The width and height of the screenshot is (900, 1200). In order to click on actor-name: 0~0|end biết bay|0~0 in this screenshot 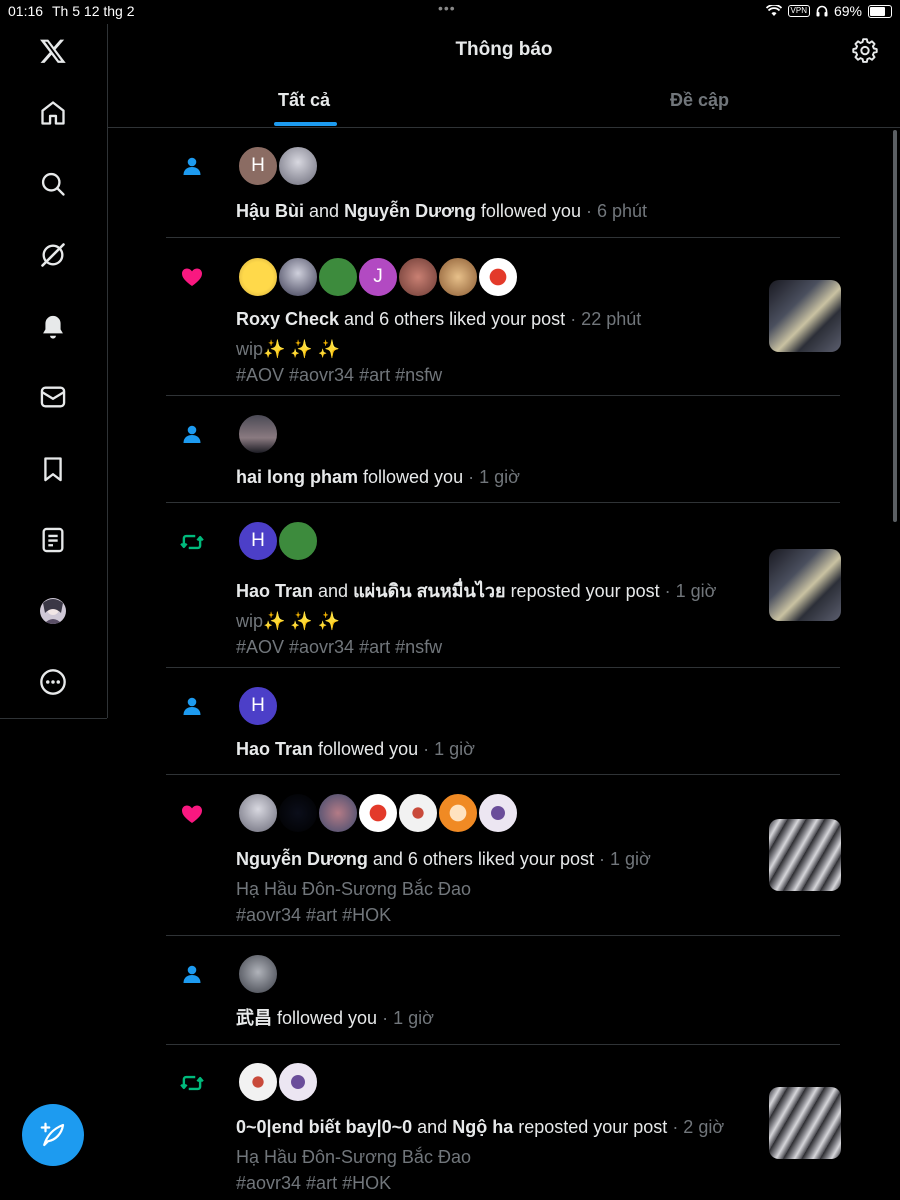, I will do `click(324, 1127)`.